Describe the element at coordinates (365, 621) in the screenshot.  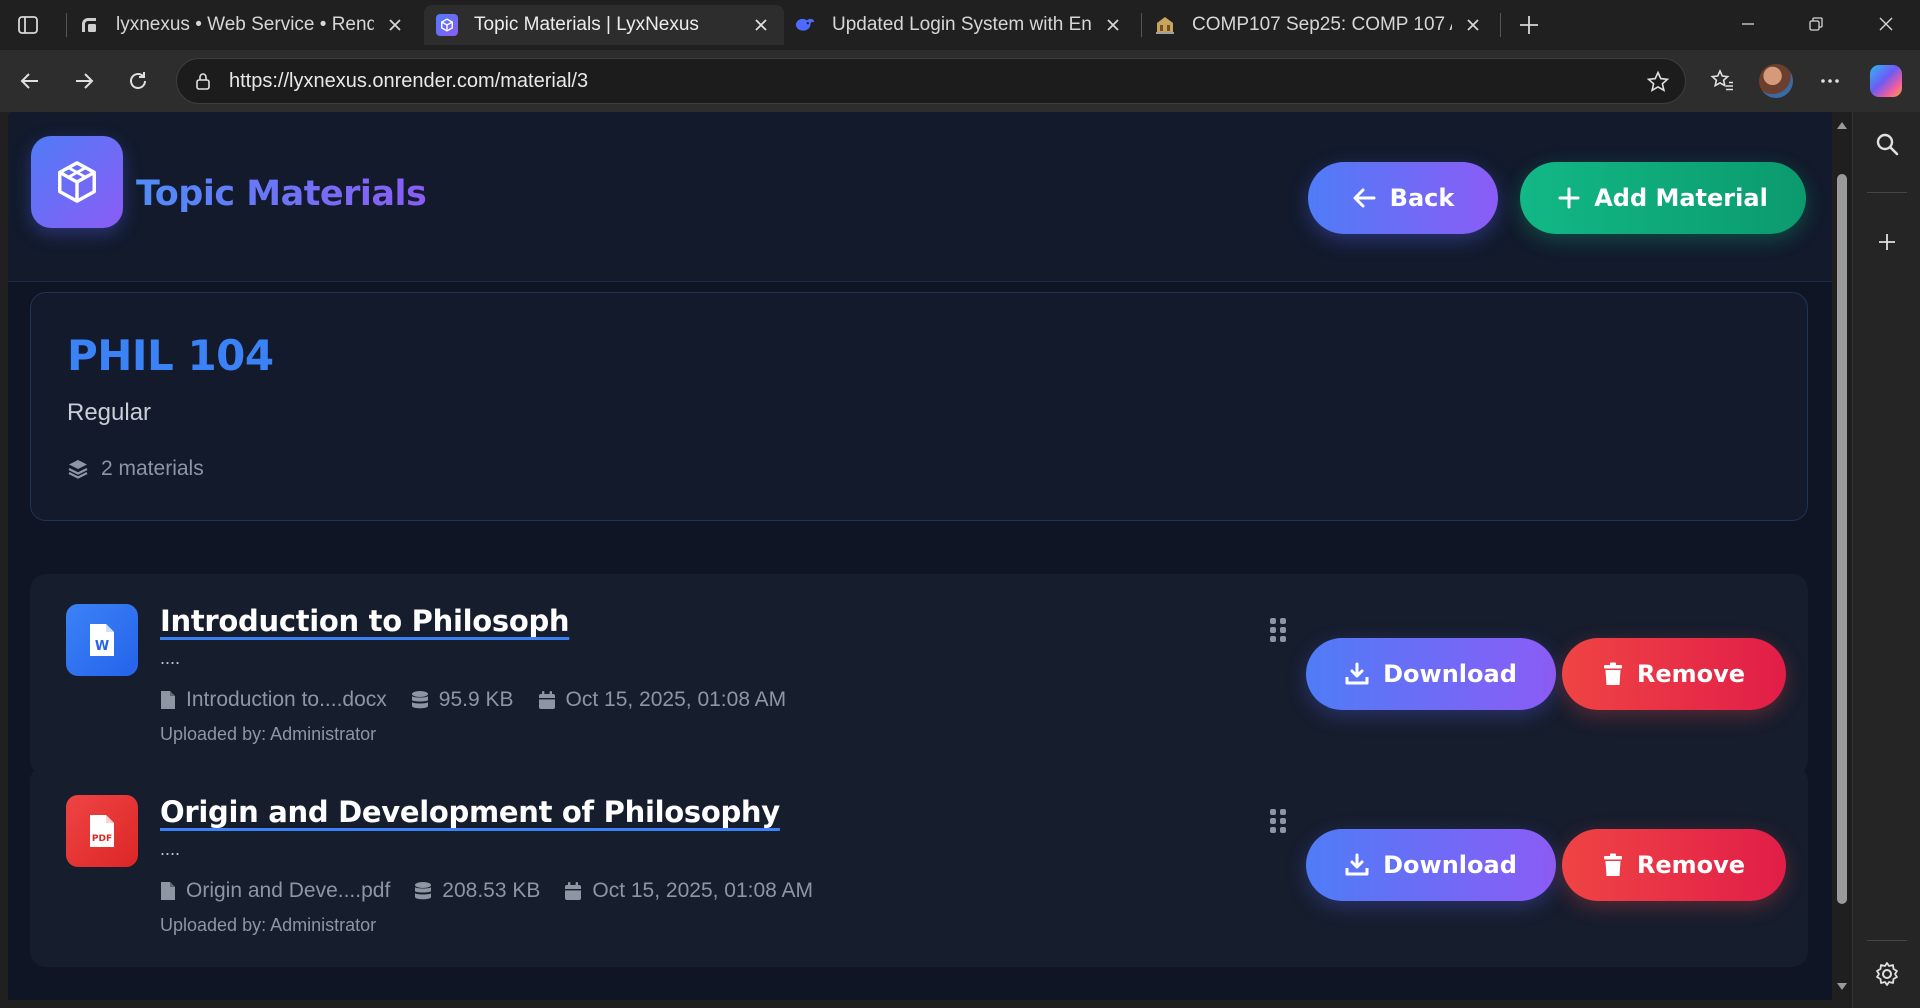
I see `material-title: Introduction to Philosoph` at that location.